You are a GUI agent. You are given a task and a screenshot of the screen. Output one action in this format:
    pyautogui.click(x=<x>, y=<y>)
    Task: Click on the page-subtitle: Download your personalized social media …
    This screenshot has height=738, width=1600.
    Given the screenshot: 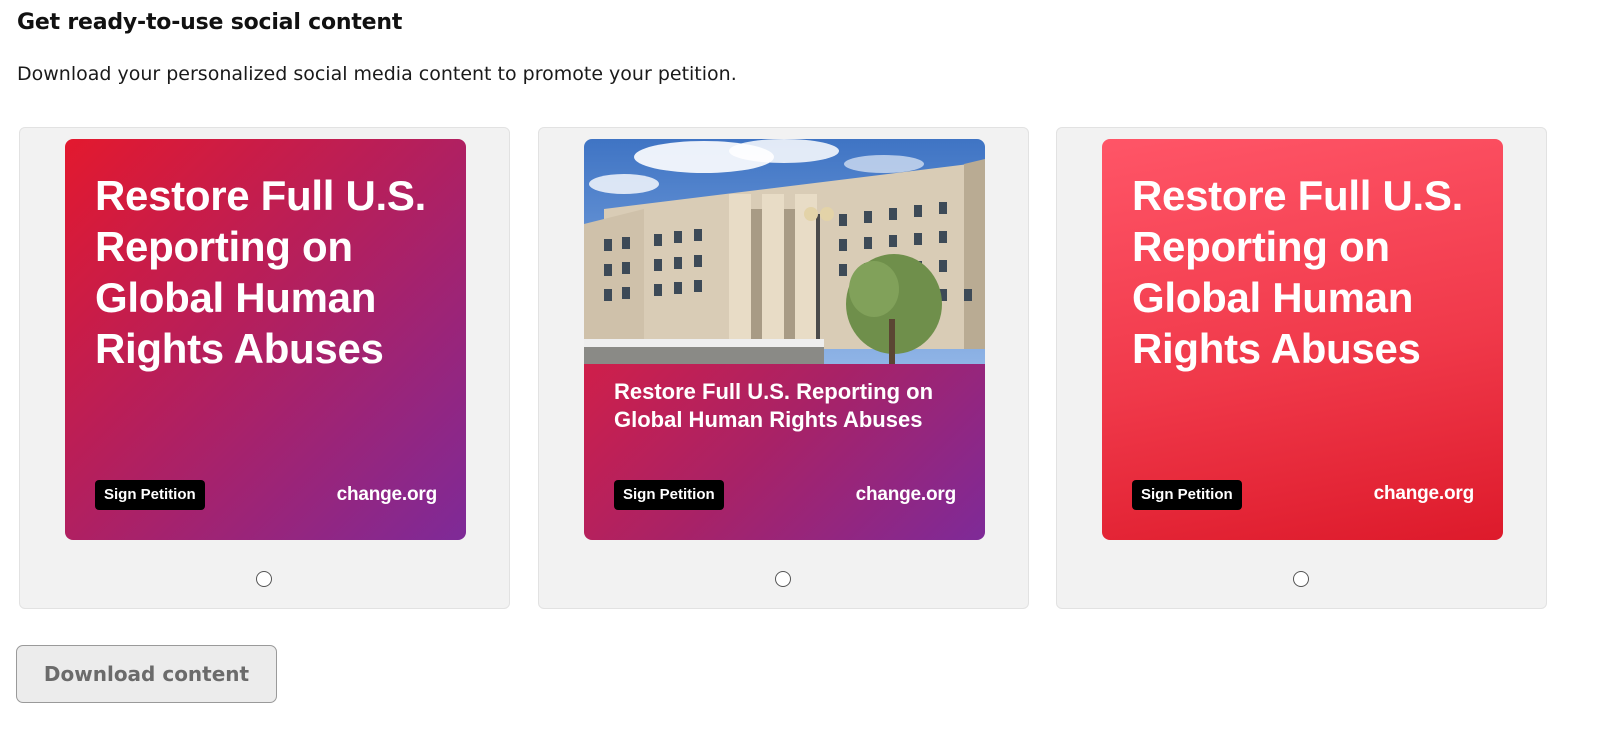 What is the action you would take?
    pyautogui.click(x=377, y=74)
    